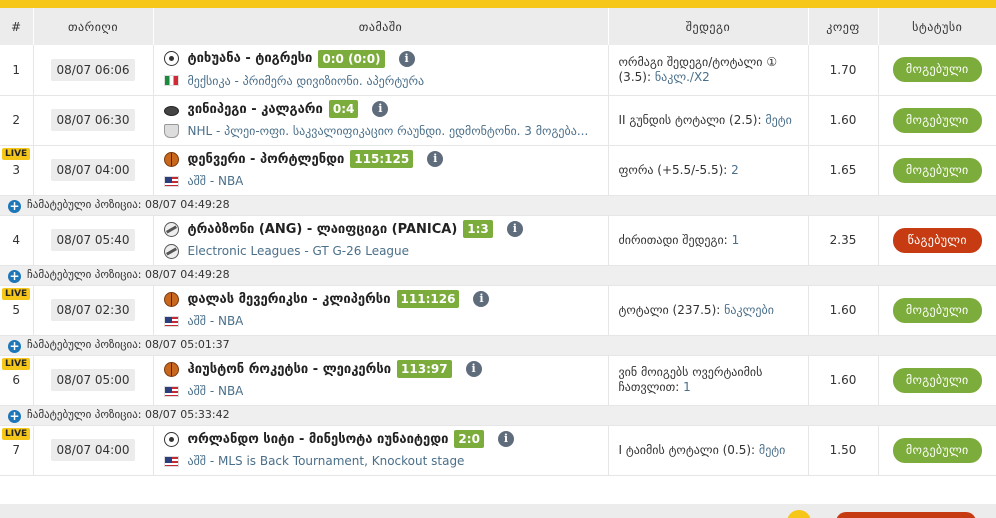 Image resolution: width=996 pixels, height=518 pixels. Describe the element at coordinates (669, 309) in the screenshot. I see `bet-market: ტოტალი (237.5):` at that location.